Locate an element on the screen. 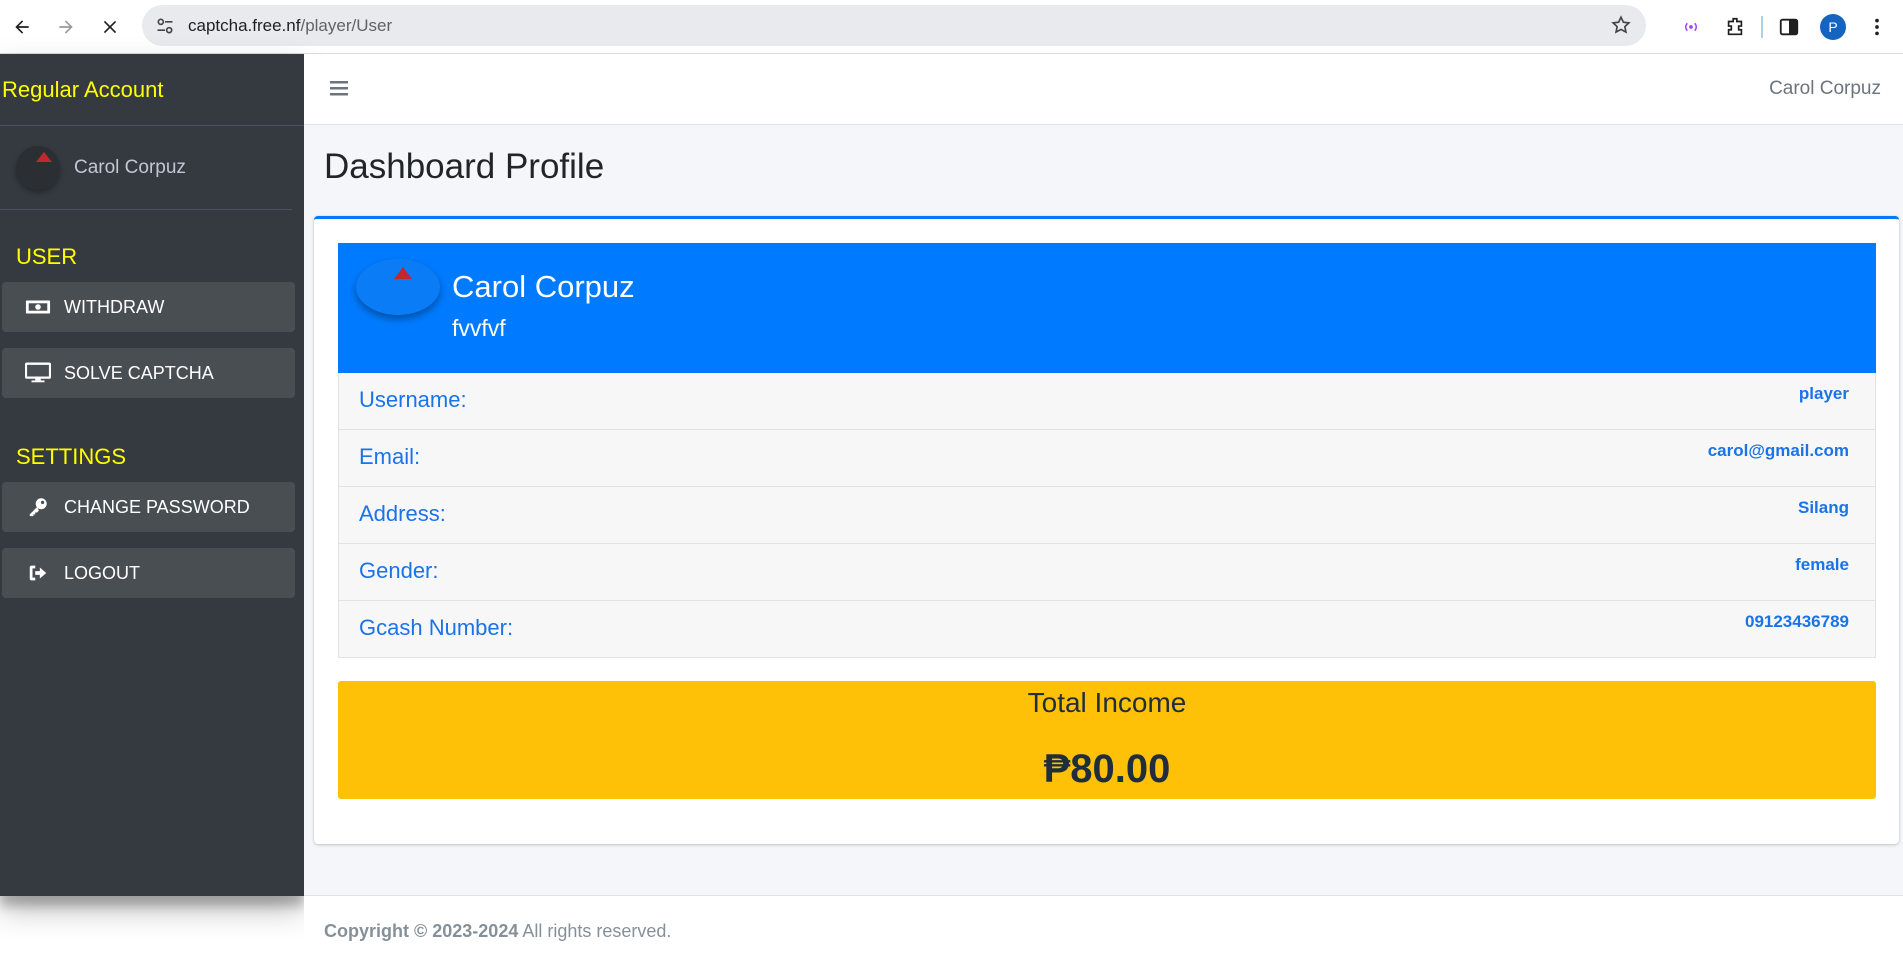 The image size is (1903, 964). list-item: Username: player is located at coordinates (1107, 401).